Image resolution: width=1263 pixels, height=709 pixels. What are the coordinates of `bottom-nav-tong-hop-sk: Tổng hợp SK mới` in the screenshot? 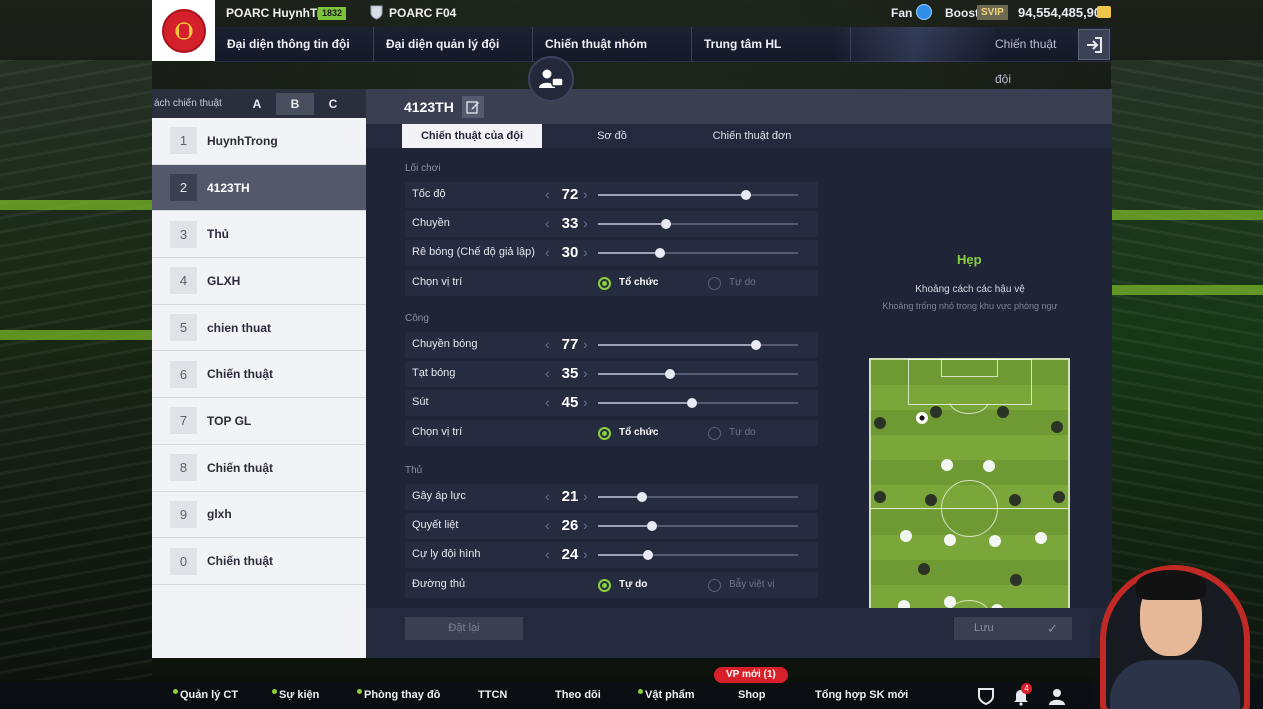 It's located at (861, 695).